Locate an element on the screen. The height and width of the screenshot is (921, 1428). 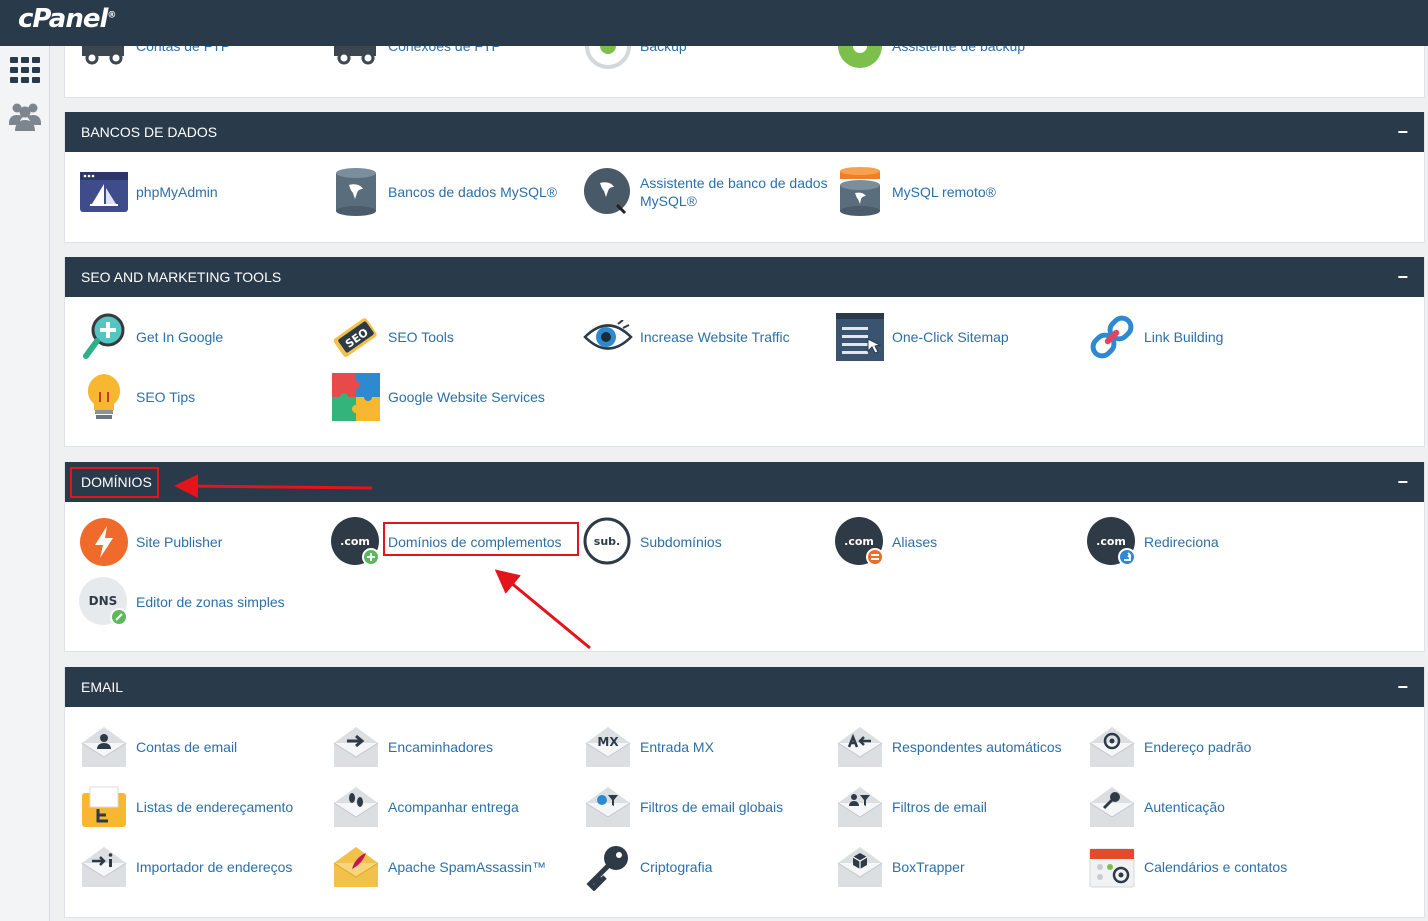
mysql-wizard-link: Assistente de banco de dados MySQL® is located at coordinates (709, 192).